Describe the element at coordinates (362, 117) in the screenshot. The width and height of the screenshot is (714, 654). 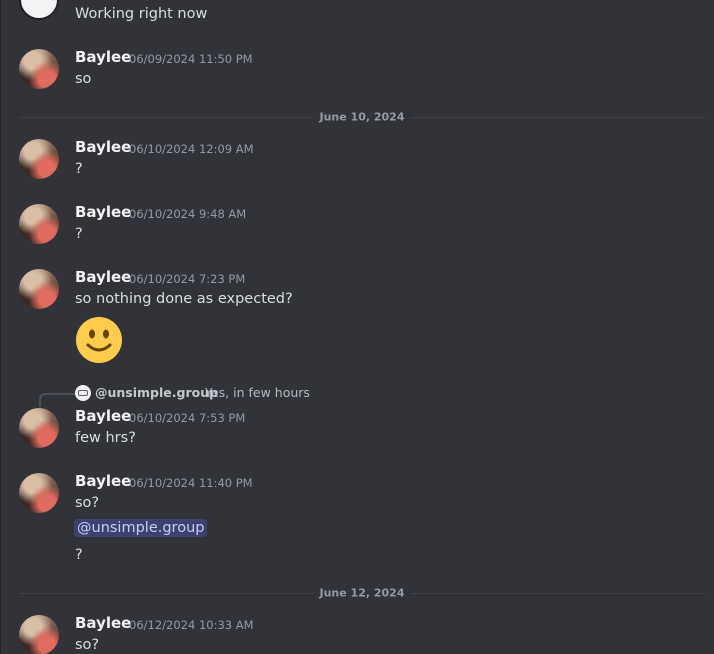
I see `date-divider-label: June 10, 2024` at that location.